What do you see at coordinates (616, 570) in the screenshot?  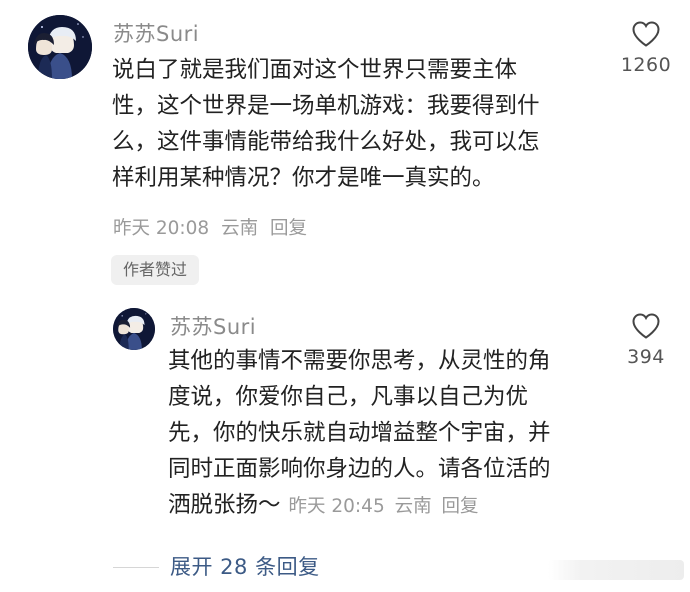 I see `watermark-fade` at bounding box center [616, 570].